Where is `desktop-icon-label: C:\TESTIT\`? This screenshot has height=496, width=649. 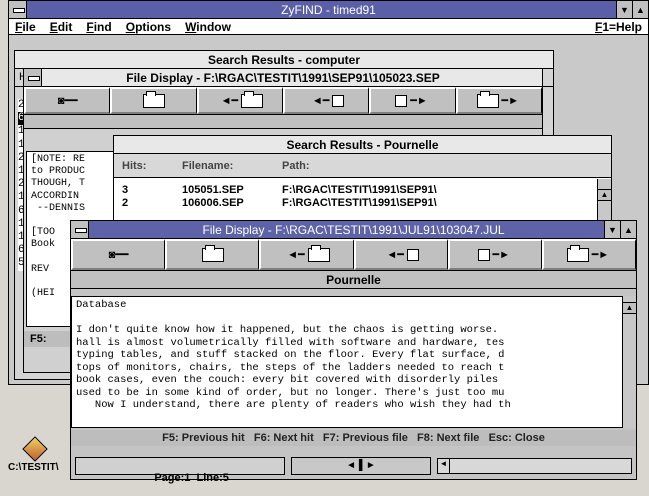 desktop-icon-label: C:\TESTIT\ is located at coordinates (33, 467).